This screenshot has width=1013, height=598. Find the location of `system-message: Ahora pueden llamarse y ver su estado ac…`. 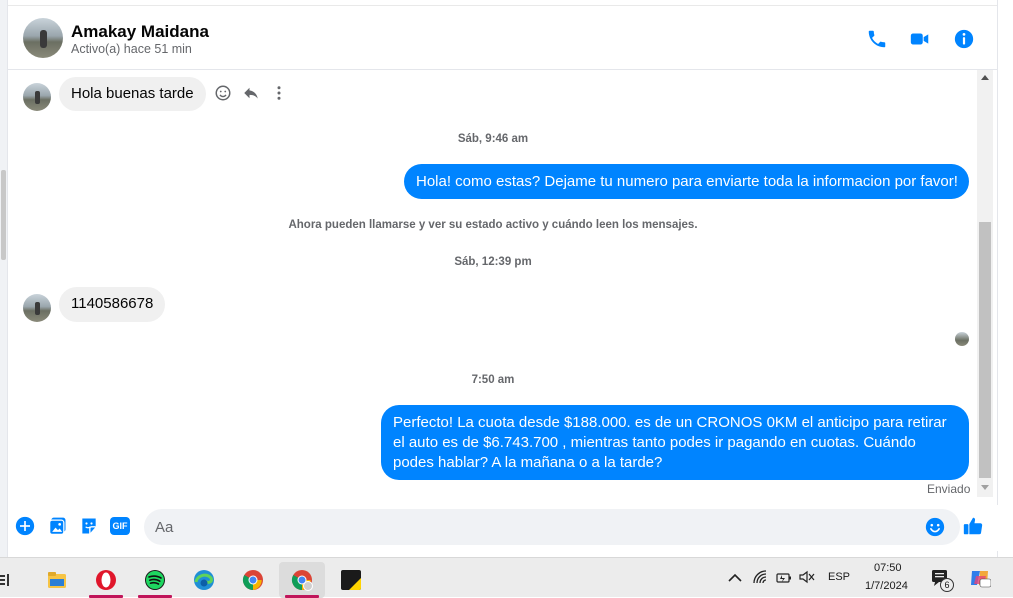

system-message: Ahora pueden llamarse y ver su estado ac… is located at coordinates (493, 225).